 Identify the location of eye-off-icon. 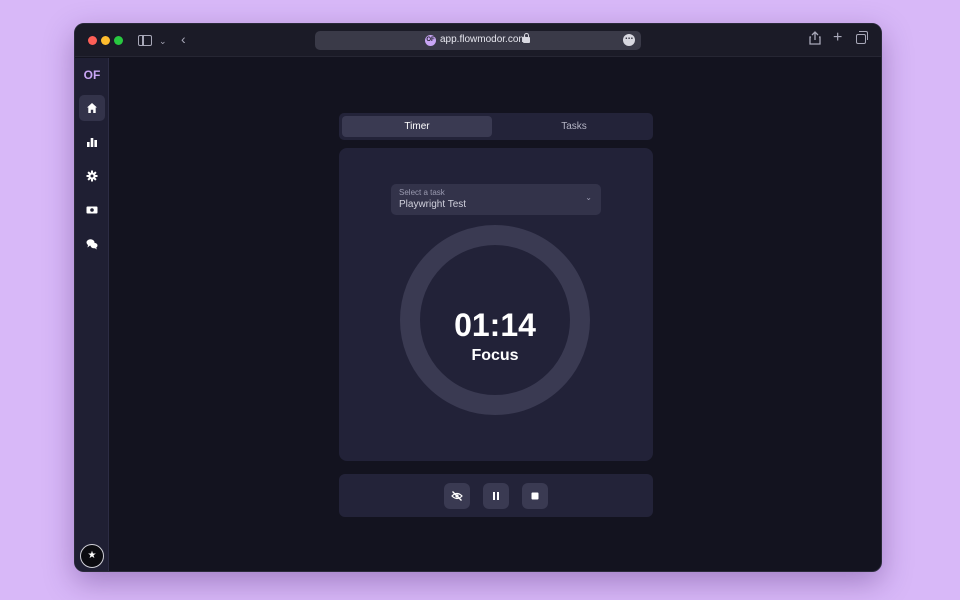
(457, 496).